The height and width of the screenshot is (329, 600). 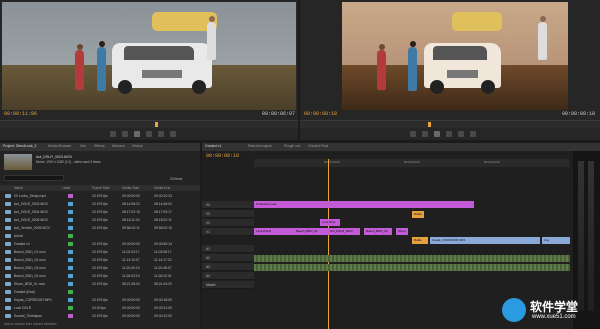 What do you see at coordinates (425, 134) in the screenshot?
I see `program-step-back-button` at bounding box center [425, 134].